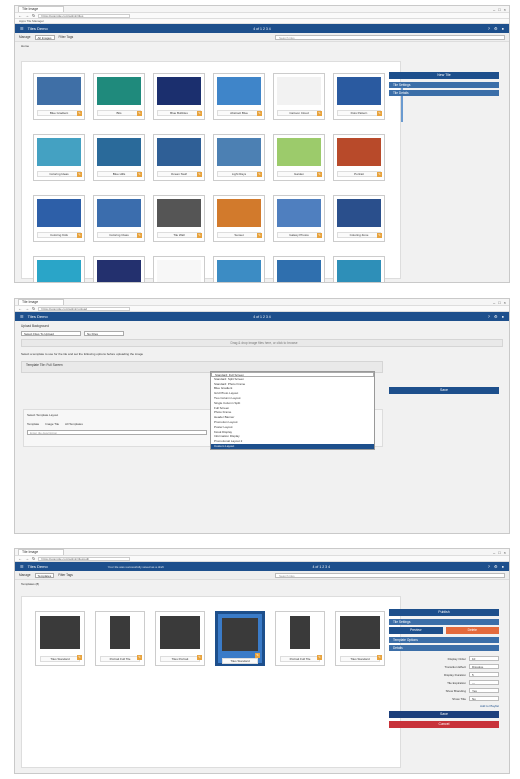 This screenshot has width=520, height=779. I want to click on tile-card: Portrait ✎, so click(359, 157).